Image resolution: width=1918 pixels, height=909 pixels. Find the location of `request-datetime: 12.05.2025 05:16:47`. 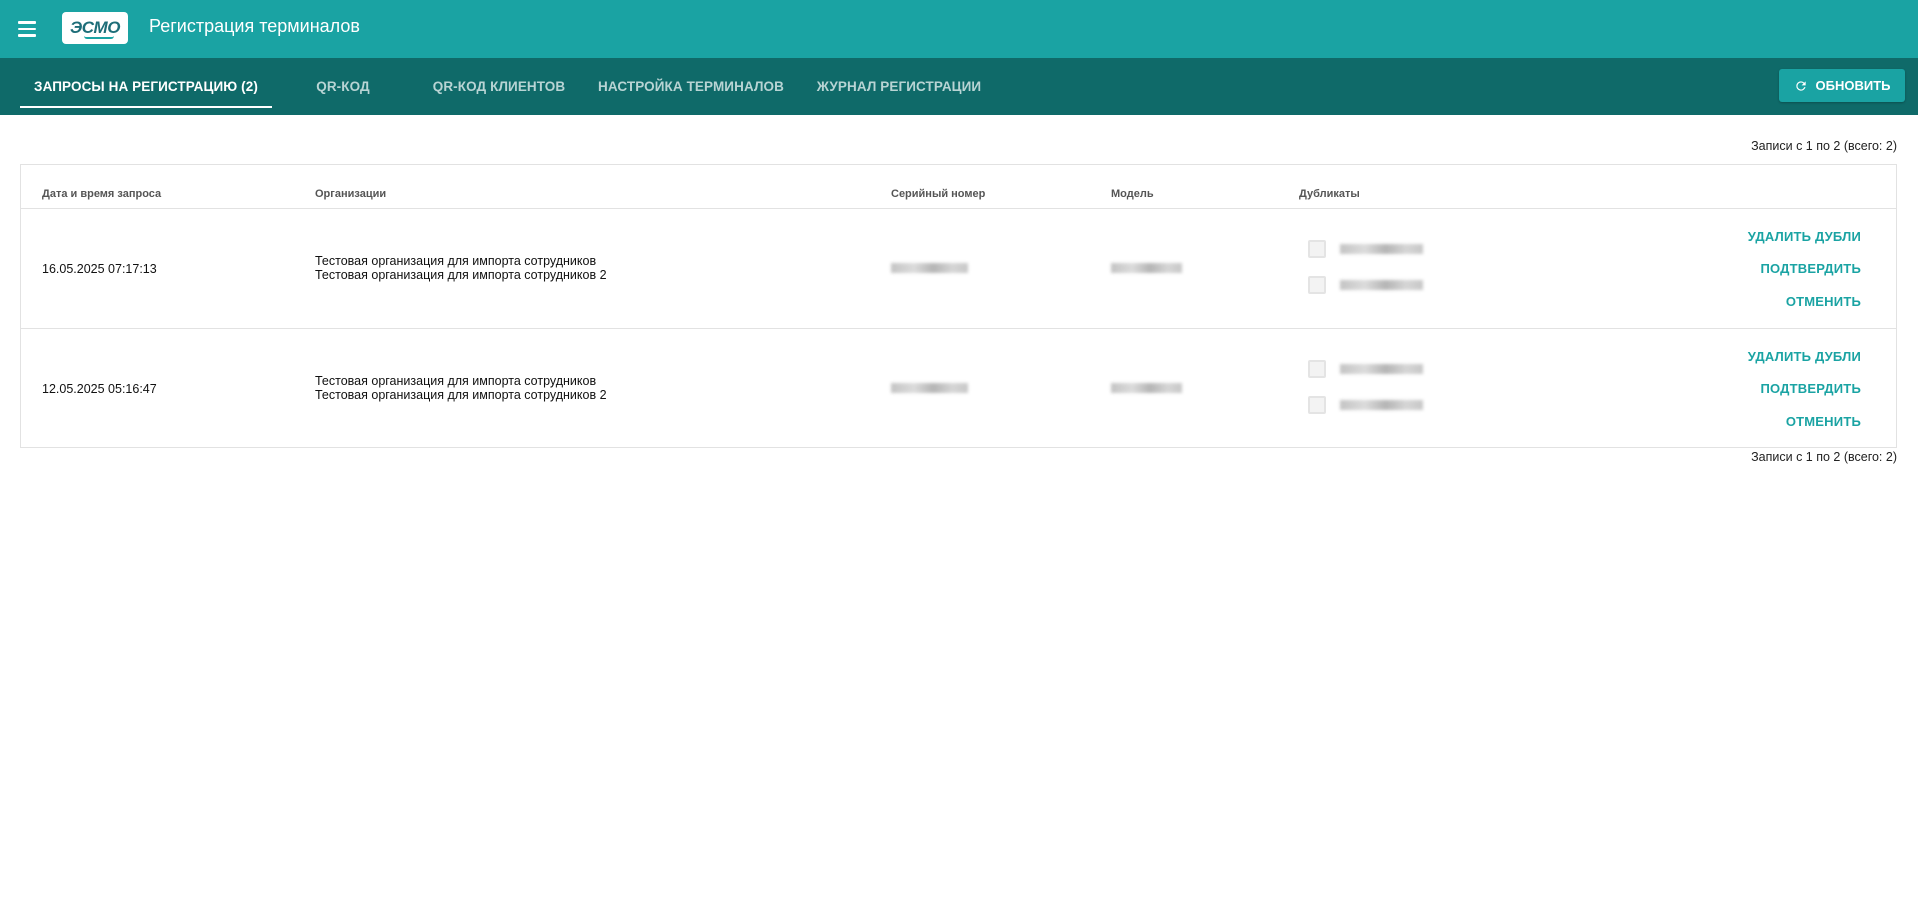

request-datetime: 12.05.2025 05:16:47 is located at coordinates (99, 389).